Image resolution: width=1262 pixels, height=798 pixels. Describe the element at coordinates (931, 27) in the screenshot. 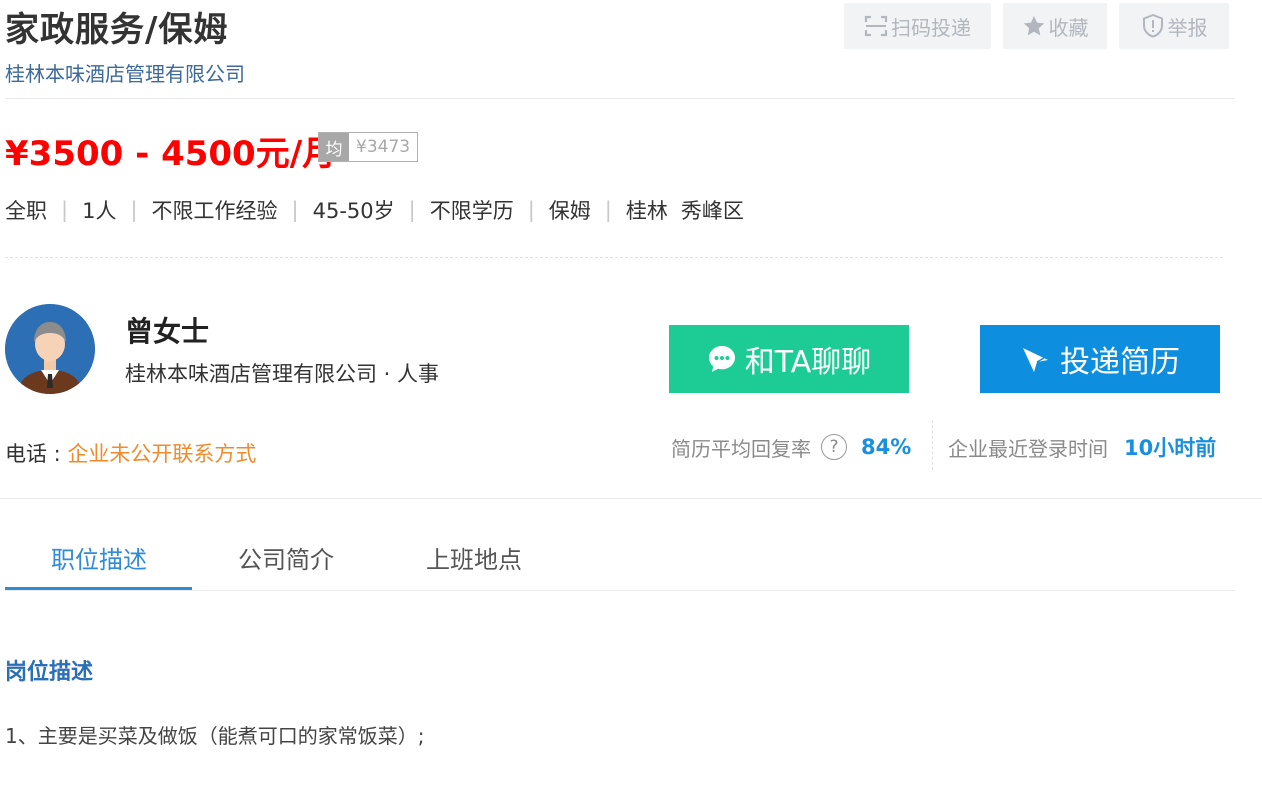

I see `scan-apply-label: 扫码投递` at that location.